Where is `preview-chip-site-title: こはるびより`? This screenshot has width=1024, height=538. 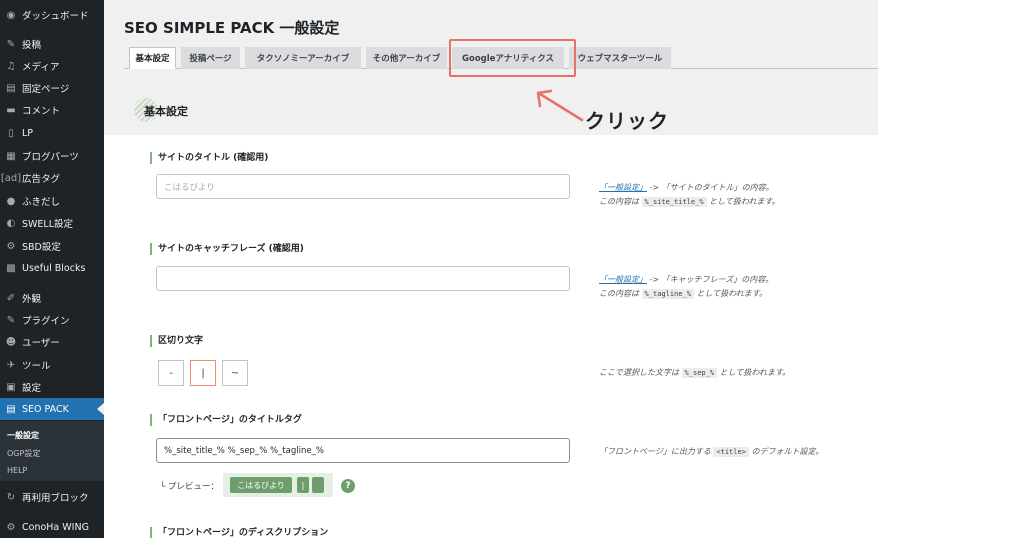
preview-chip-site-title: こはるびより is located at coordinates (261, 485).